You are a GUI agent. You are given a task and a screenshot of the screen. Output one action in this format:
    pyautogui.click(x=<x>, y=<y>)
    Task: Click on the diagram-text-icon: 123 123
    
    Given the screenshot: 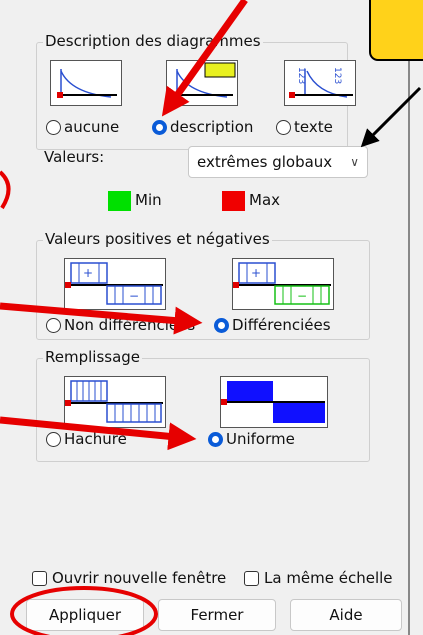 What is the action you would take?
    pyautogui.click(x=320, y=83)
    